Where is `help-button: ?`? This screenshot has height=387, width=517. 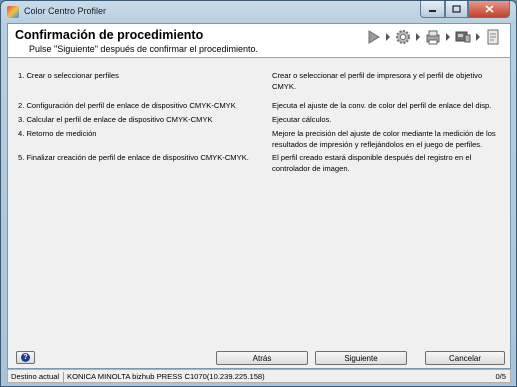 help-button: ? is located at coordinates (25, 357).